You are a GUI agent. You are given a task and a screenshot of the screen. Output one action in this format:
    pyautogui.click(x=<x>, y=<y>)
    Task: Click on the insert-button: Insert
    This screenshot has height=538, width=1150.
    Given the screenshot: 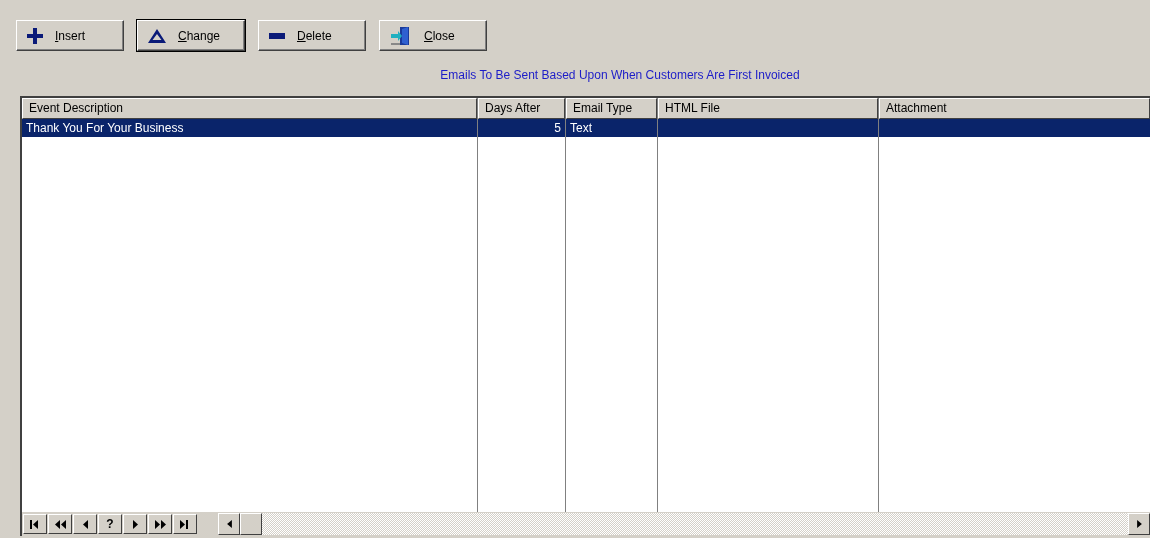 What is the action you would take?
    pyautogui.click(x=70, y=35)
    